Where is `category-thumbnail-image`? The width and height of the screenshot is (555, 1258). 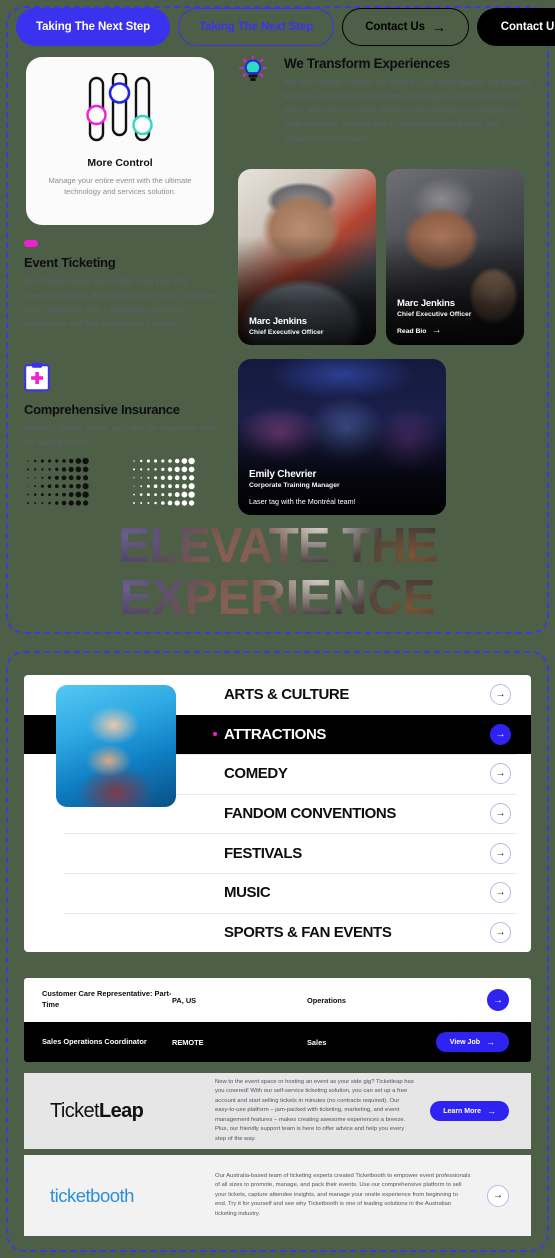 category-thumbnail-image is located at coordinates (116, 746).